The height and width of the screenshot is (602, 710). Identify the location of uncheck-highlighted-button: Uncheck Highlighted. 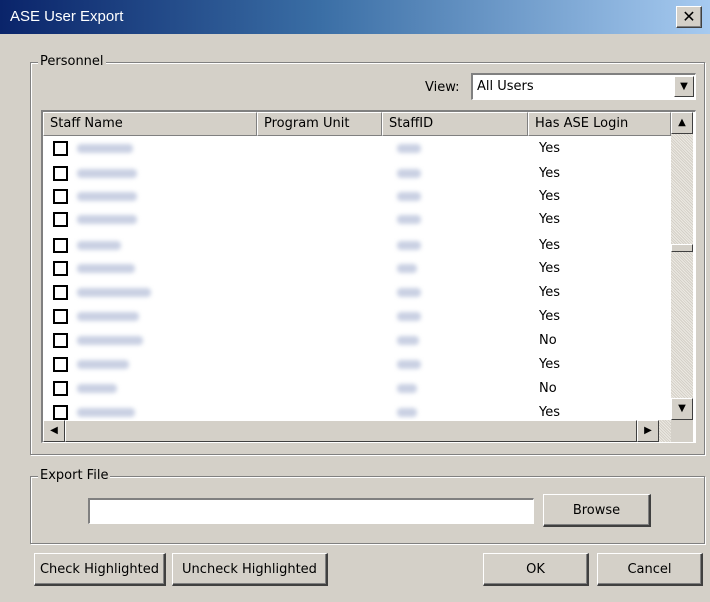
(250, 569).